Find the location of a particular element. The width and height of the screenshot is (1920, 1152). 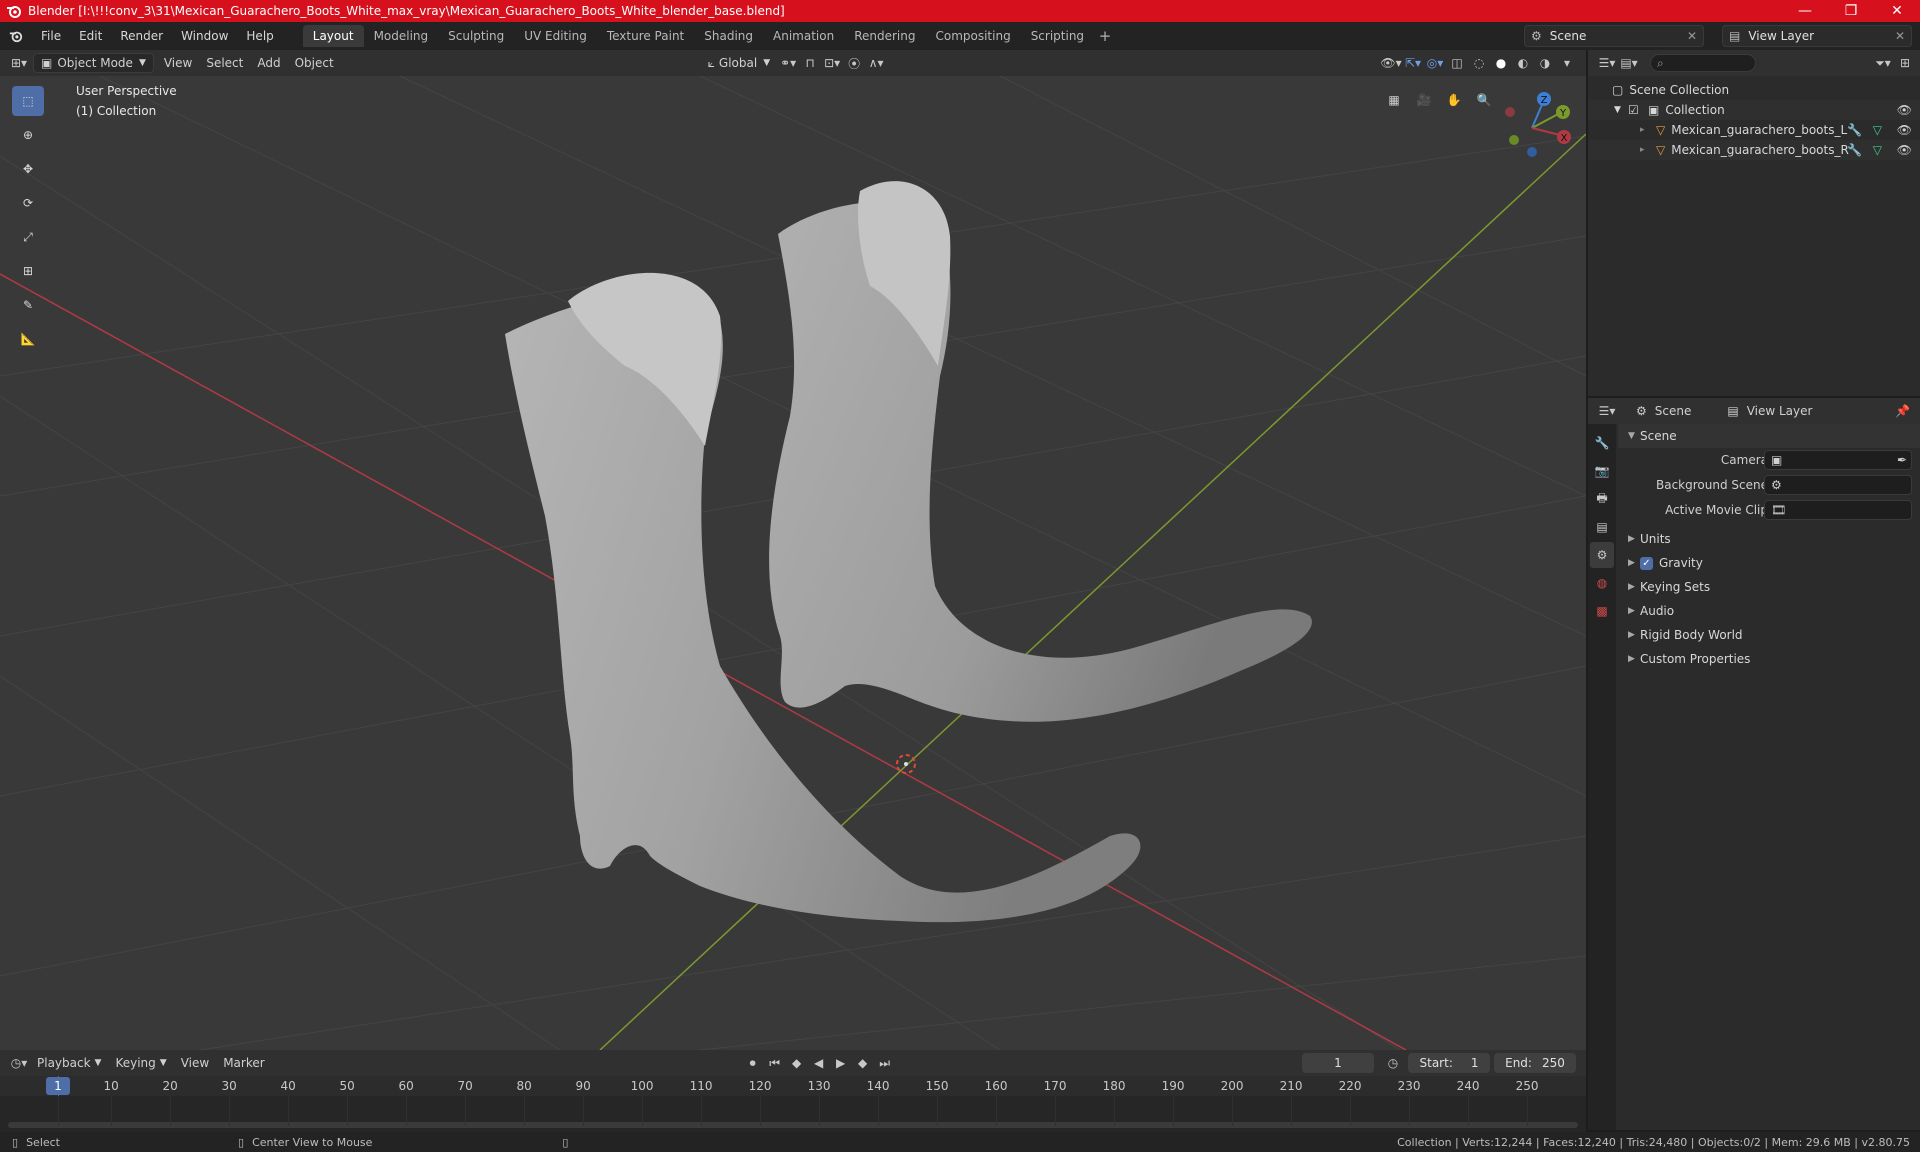

mode-selector: ▣ Object Mode ▼ is located at coordinates (93, 63).